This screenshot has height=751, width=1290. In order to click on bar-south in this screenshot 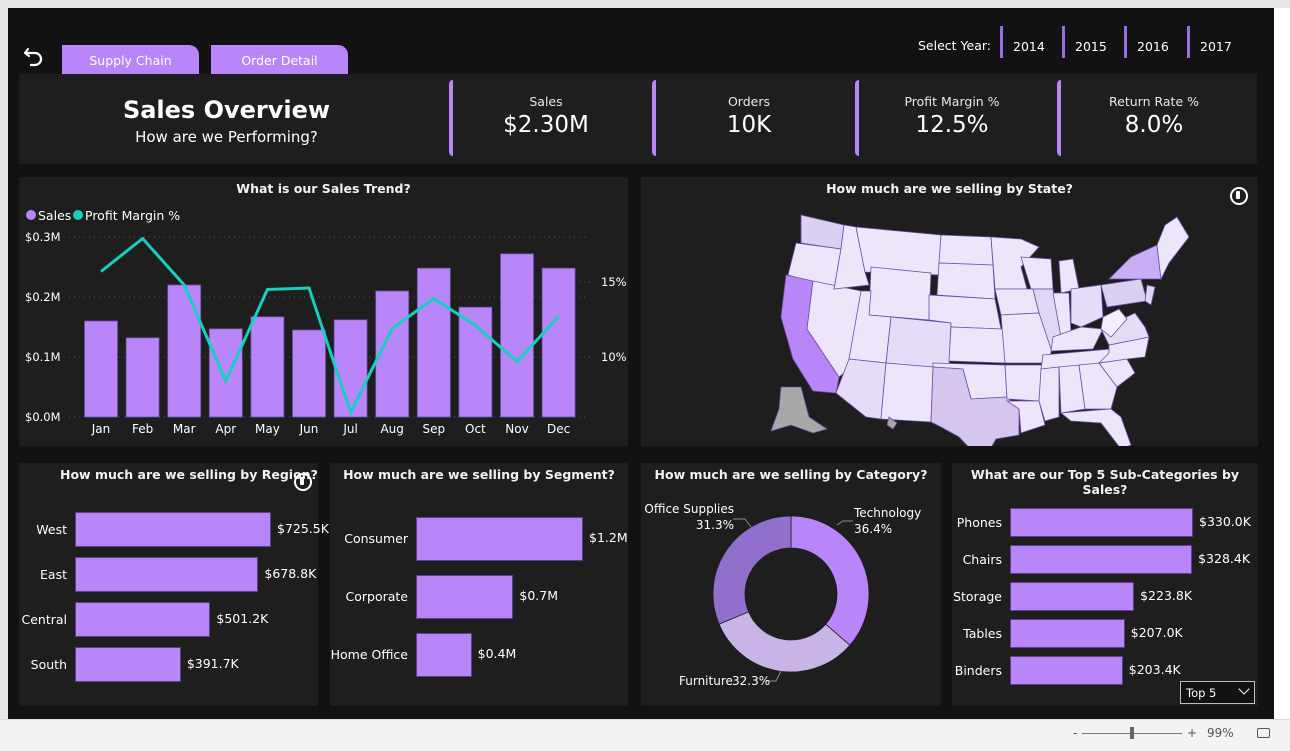, I will do `click(128, 664)`.